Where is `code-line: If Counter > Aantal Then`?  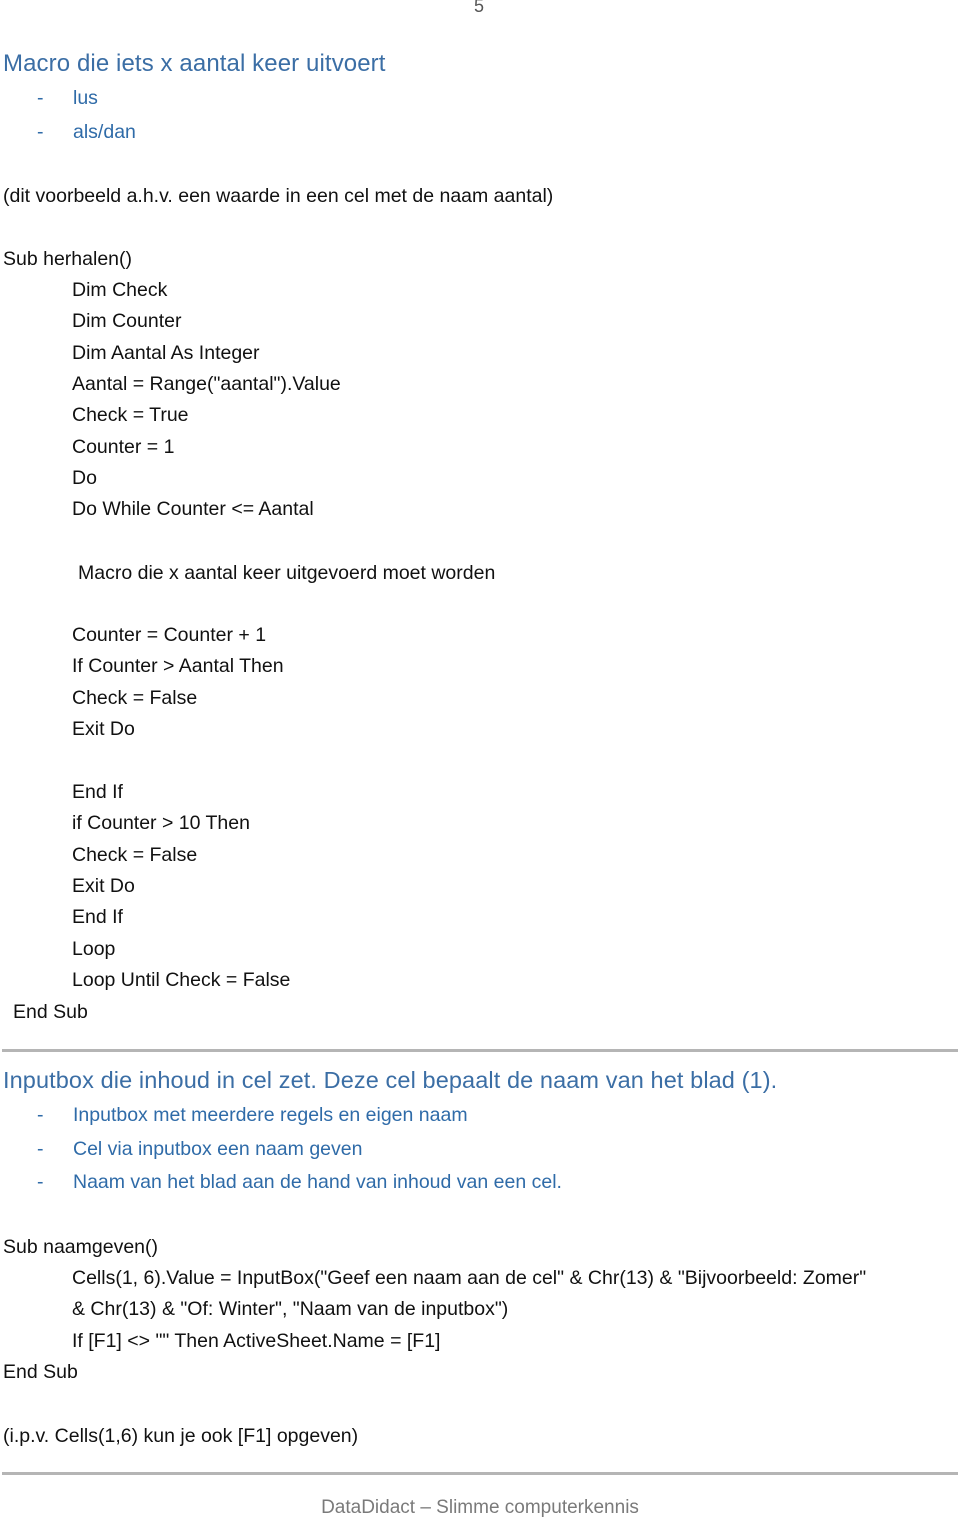 code-line: If Counter > Aantal Then is located at coordinates (178, 666).